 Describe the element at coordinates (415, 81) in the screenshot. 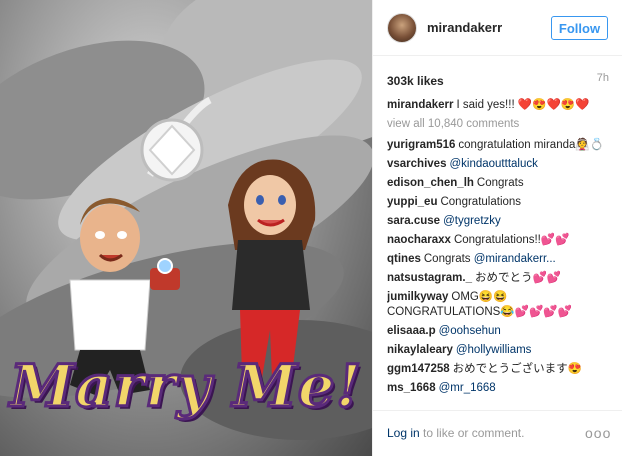

I see `likes-count: 303k likes` at that location.